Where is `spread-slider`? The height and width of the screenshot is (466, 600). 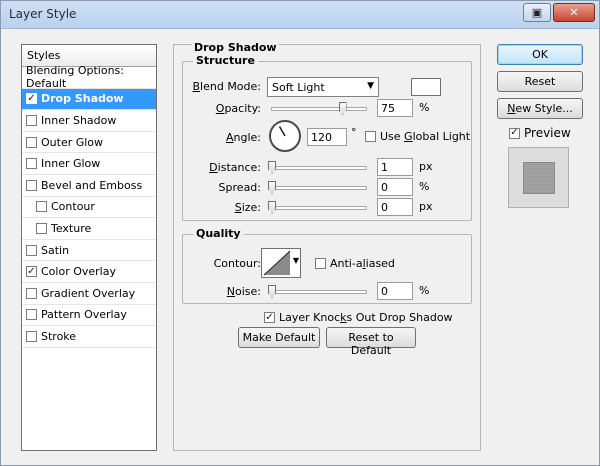
spread-slider is located at coordinates (317, 187).